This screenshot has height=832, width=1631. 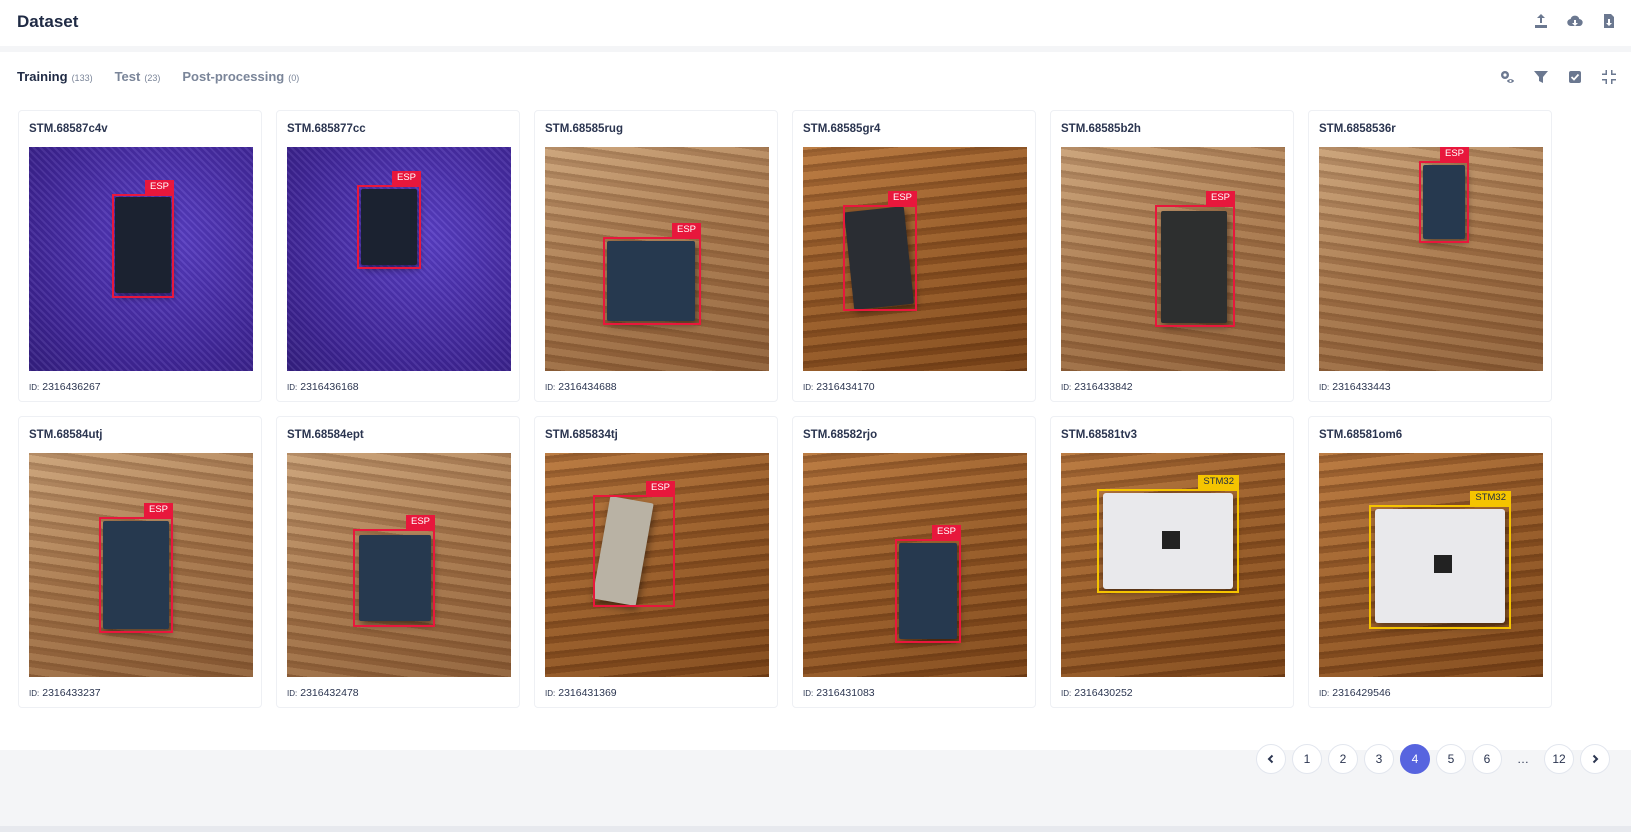 I want to click on sample-name: STM.68584ept, so click(x=325, y=435).